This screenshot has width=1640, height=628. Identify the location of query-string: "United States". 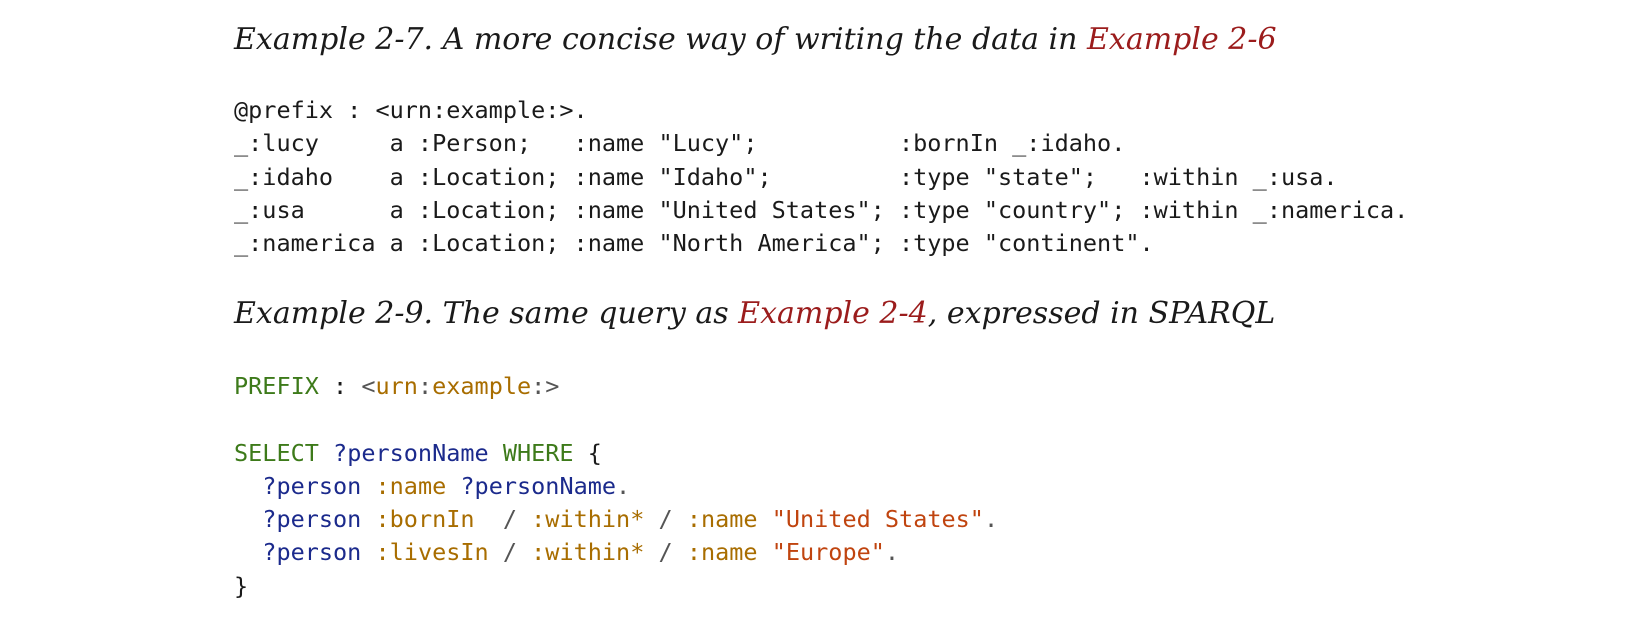
(877, 519).